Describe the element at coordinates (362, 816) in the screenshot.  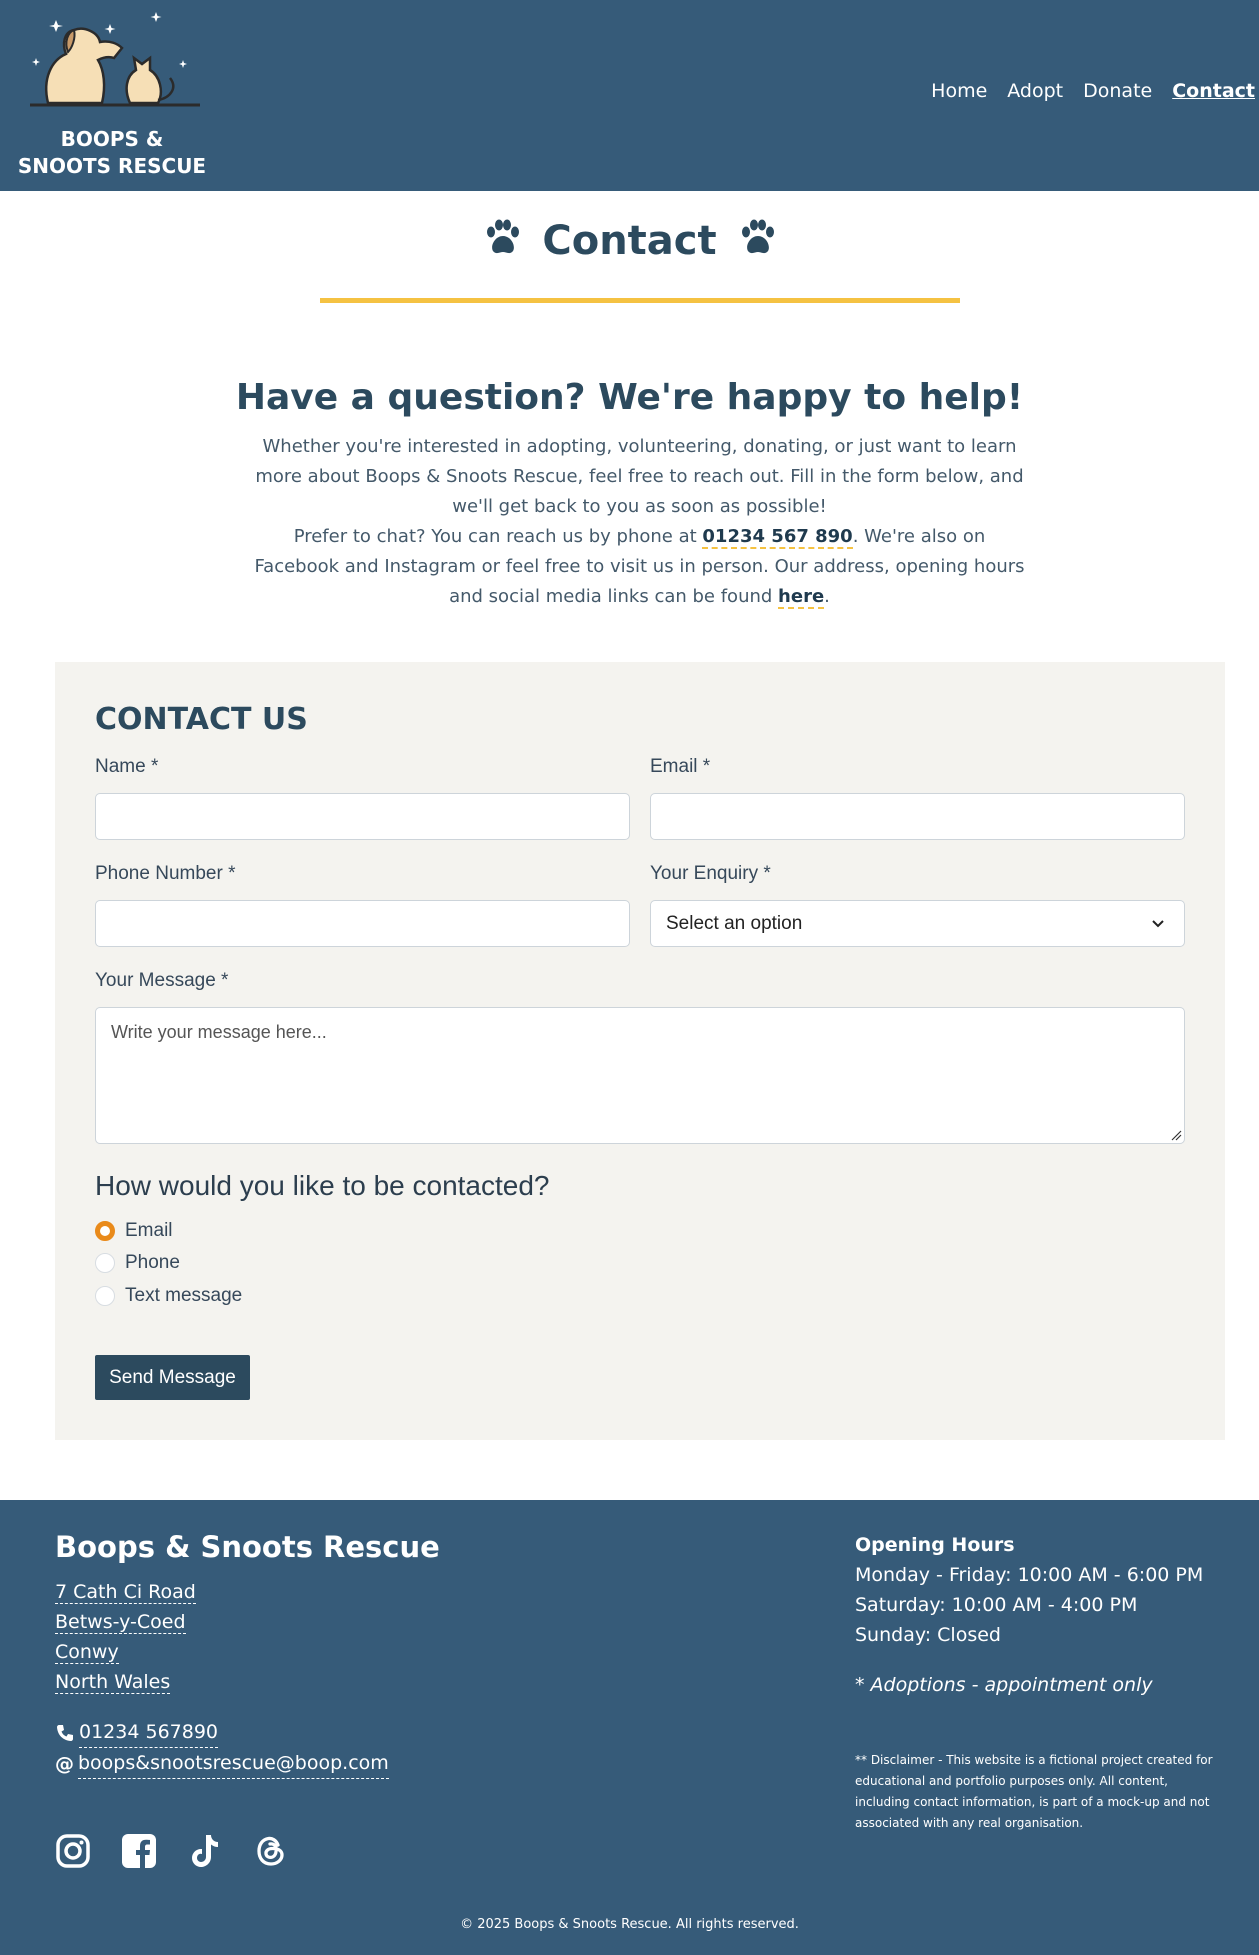
I see `name-input` at that location.